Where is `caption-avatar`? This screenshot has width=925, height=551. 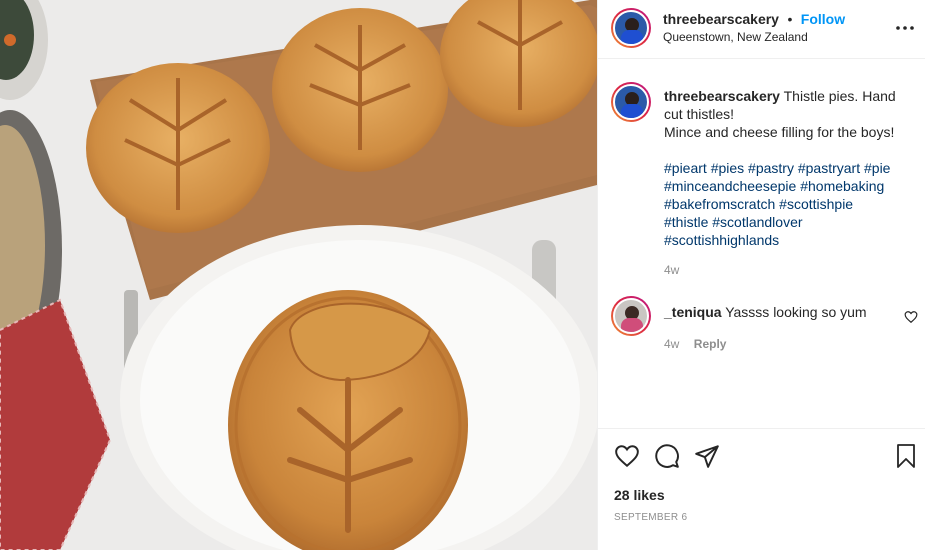
caption-avatar is located at coordinates (631, 102).